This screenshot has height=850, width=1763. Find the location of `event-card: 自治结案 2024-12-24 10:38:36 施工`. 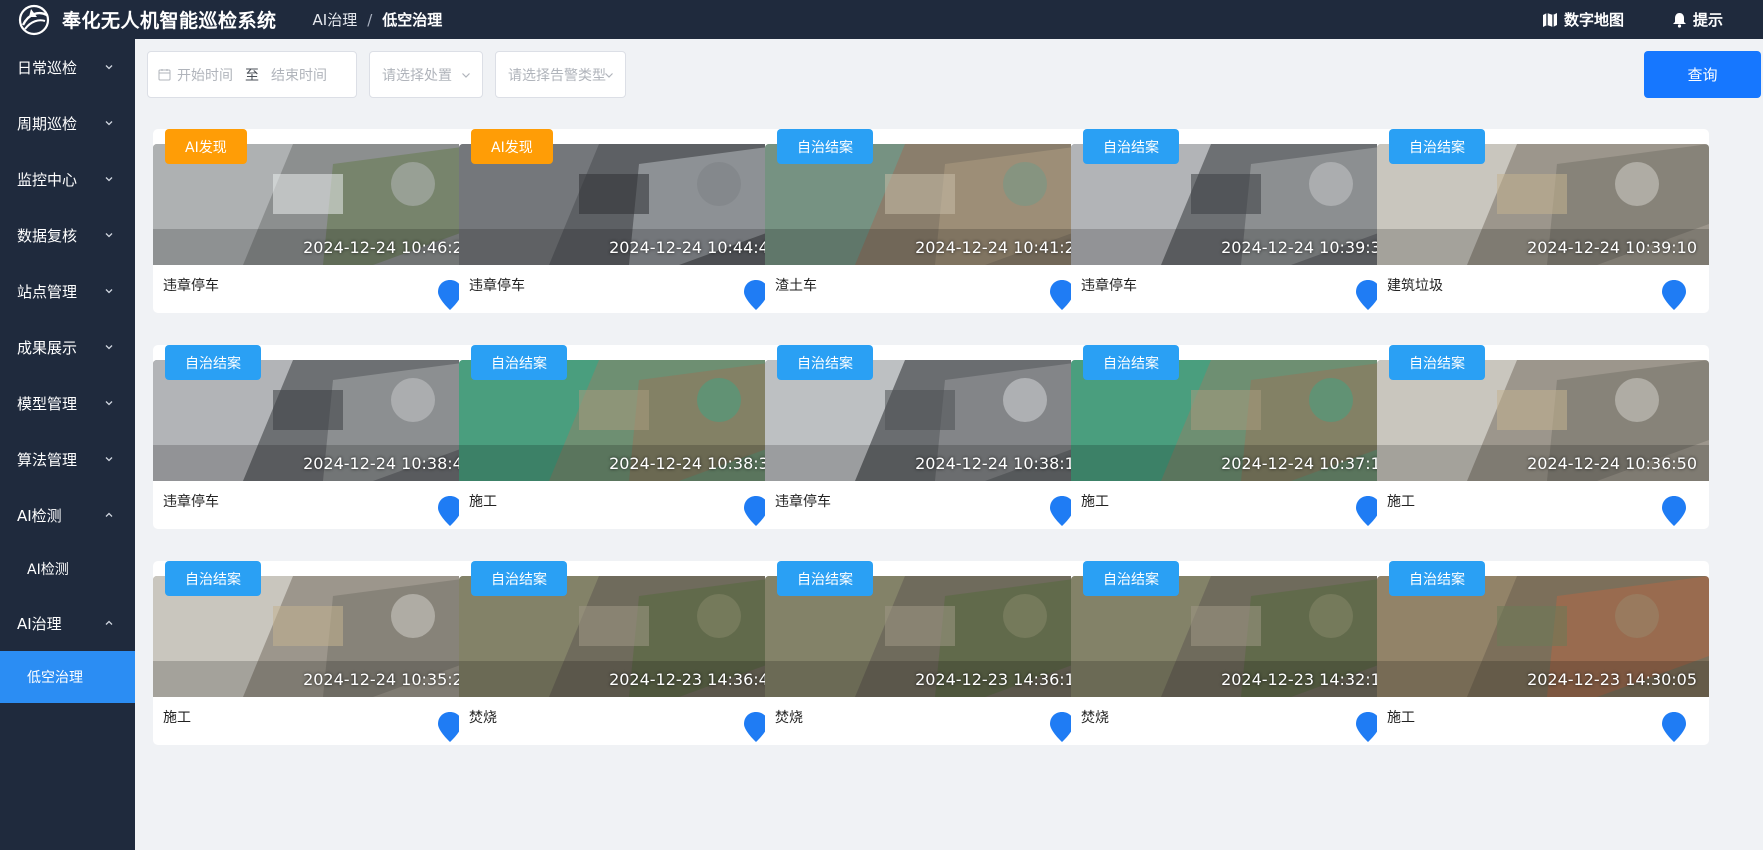

event-card: 自治结案 2024-12-24 10:38:36 施工 is located at coordinates (625, 437).